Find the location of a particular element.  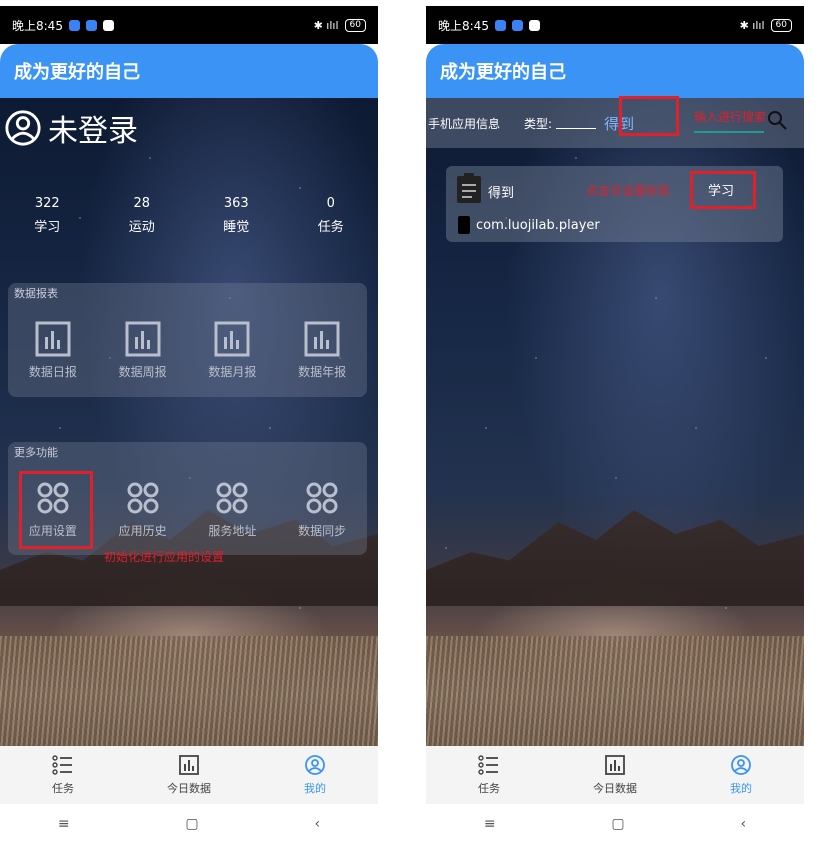

app-title: 成为更好的自己 is located at coordinates (77, 72).